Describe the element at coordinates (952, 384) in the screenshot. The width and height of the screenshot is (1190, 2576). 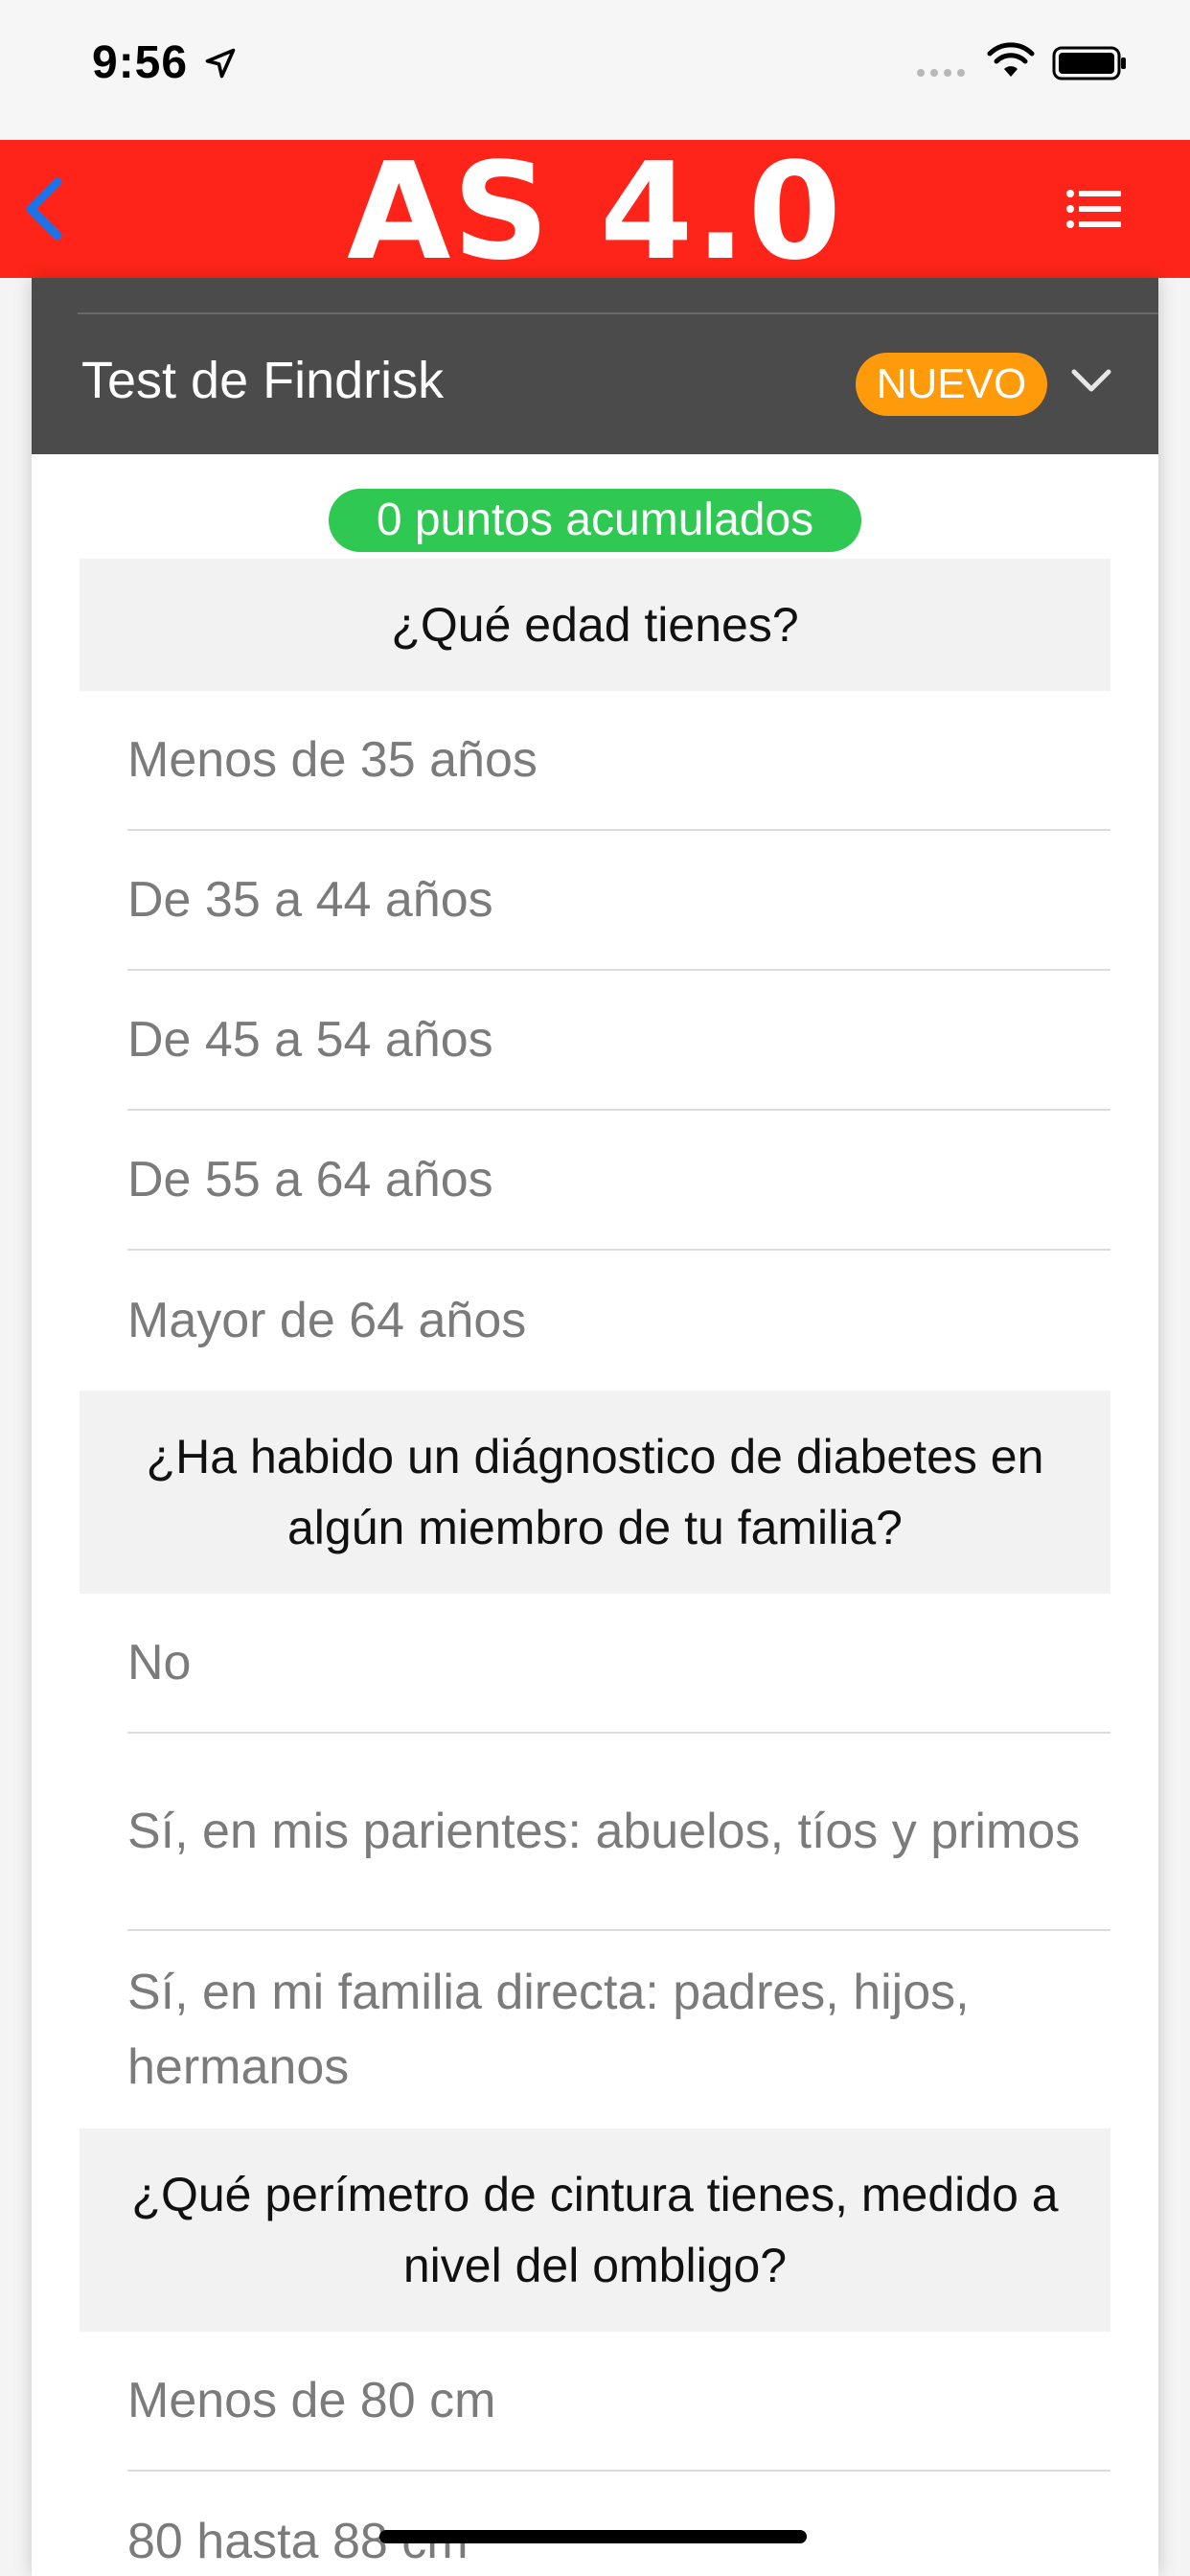
I see `new-badge: NUEVO` at that location.